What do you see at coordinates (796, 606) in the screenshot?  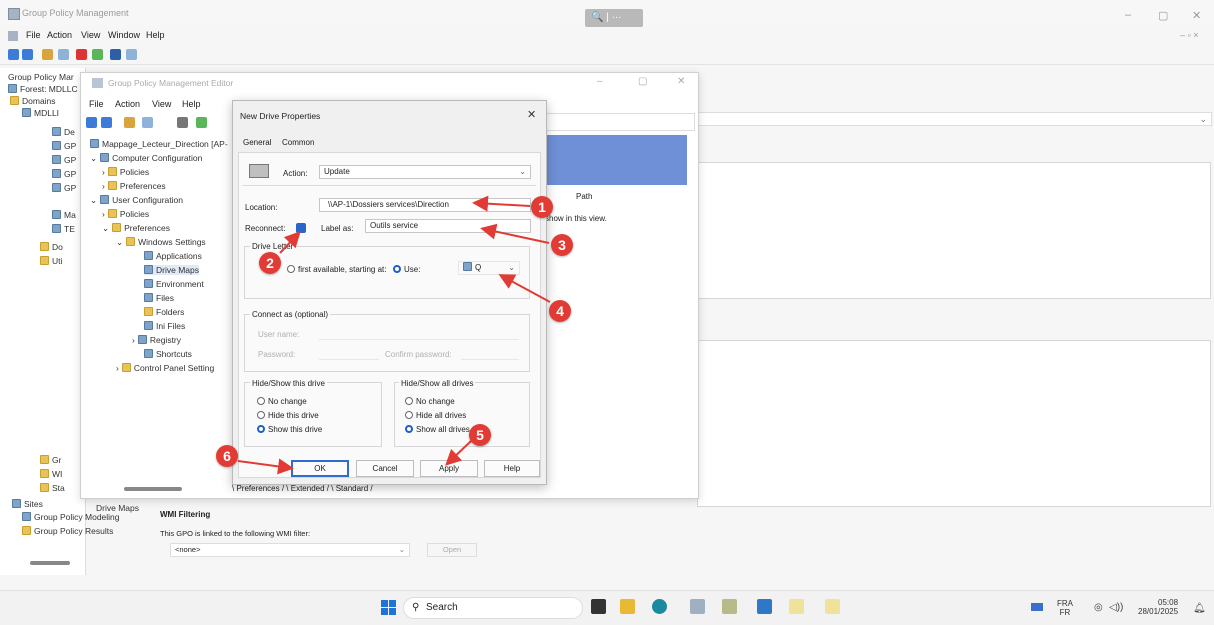 I see `gpm-taskbar-icon` at bounding box center [796, 606].